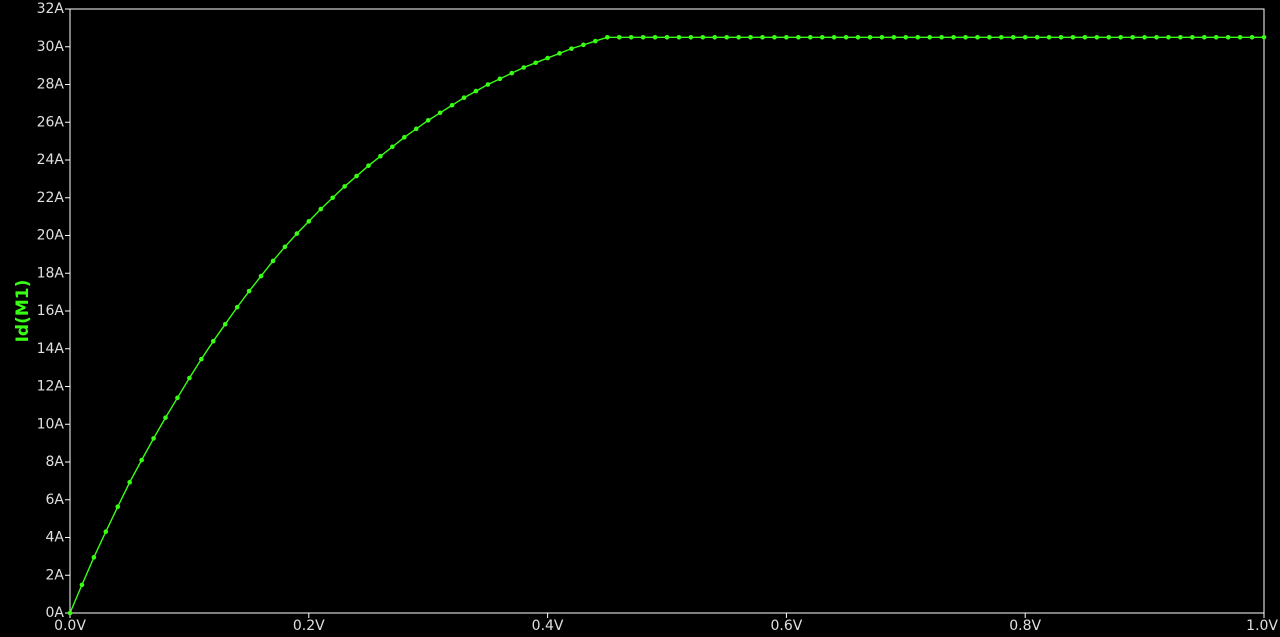  What do you see at coordinates (55, 575) in the screenshot?
I see `y-tick-label: 2A` at bounding box center [55, 575].